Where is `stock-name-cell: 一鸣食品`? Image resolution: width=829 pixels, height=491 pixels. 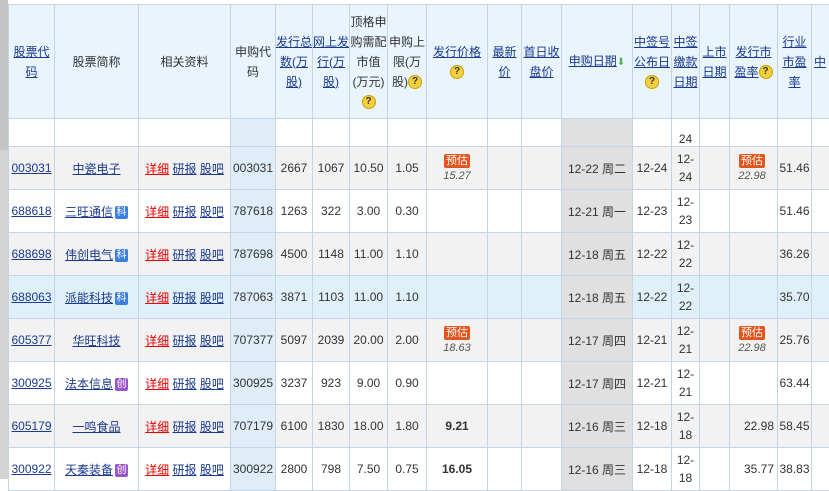
stock-name-cell: 一鸣食品 is located at coordinates (97, 426).